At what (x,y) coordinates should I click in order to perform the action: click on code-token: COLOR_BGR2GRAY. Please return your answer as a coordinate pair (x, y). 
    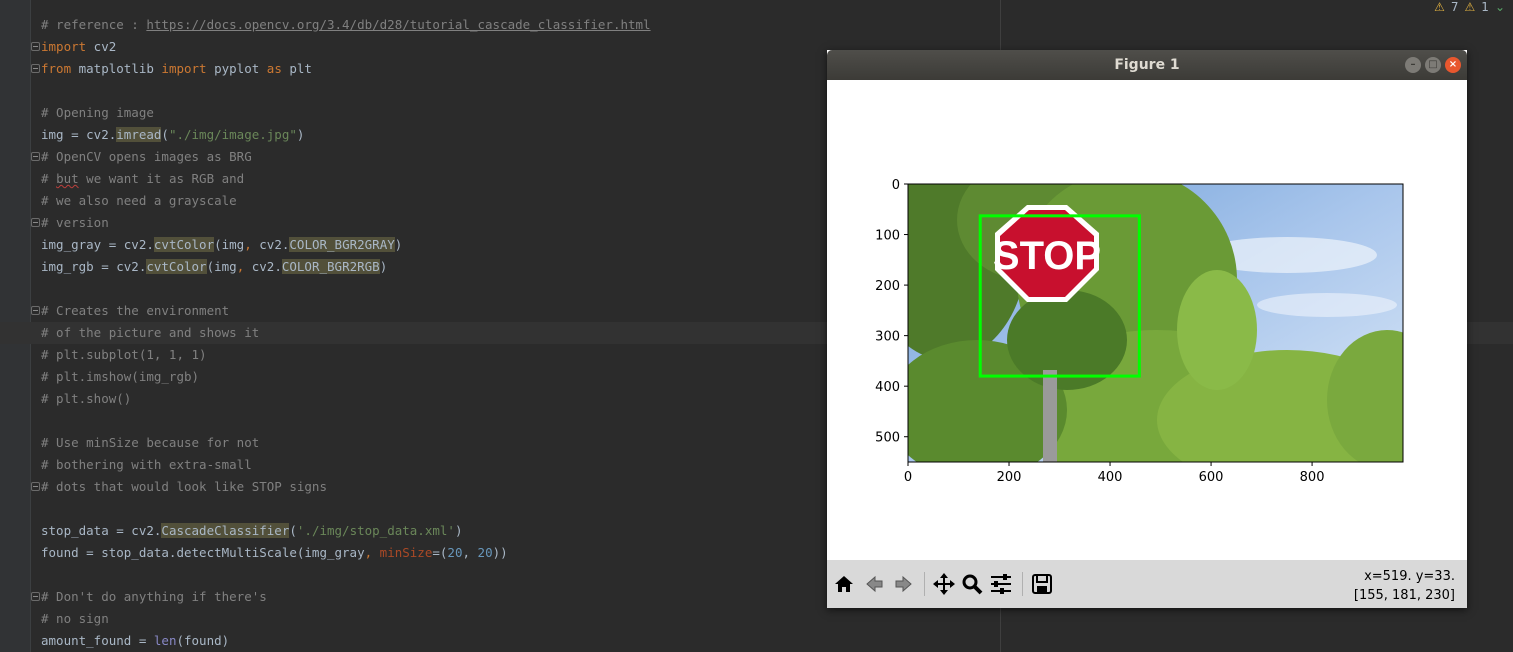
    Looking at the image, I should click on (342, 244).